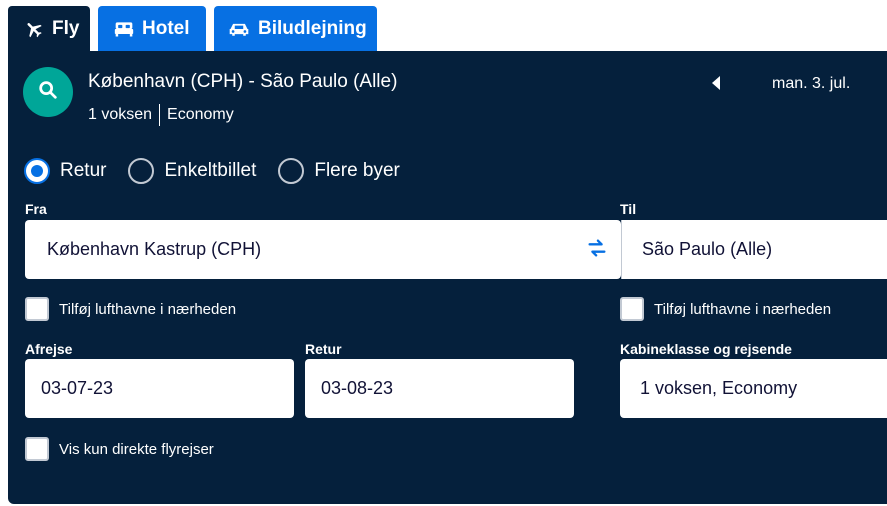 The image size is (887, 506). What do you see at coordinates (357, 388) in the screenshot?
I see `return-date-value: 03-08-23` at bounding box center [357, 388].